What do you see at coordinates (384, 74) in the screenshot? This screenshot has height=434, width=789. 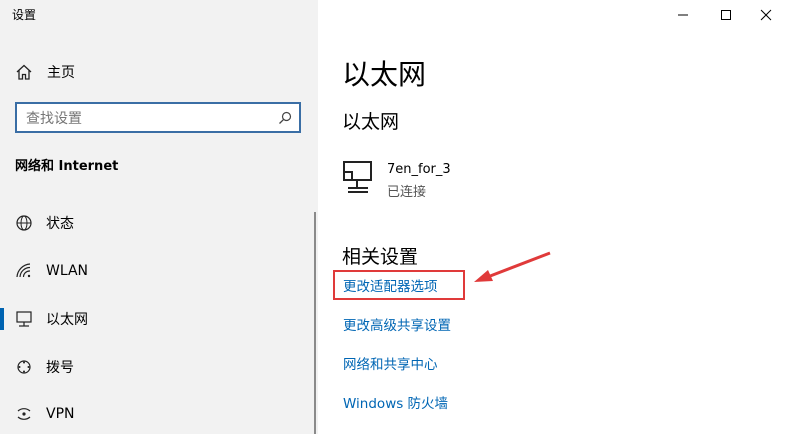 I see `page-title: 以太网` at bounding box center [384, 74].